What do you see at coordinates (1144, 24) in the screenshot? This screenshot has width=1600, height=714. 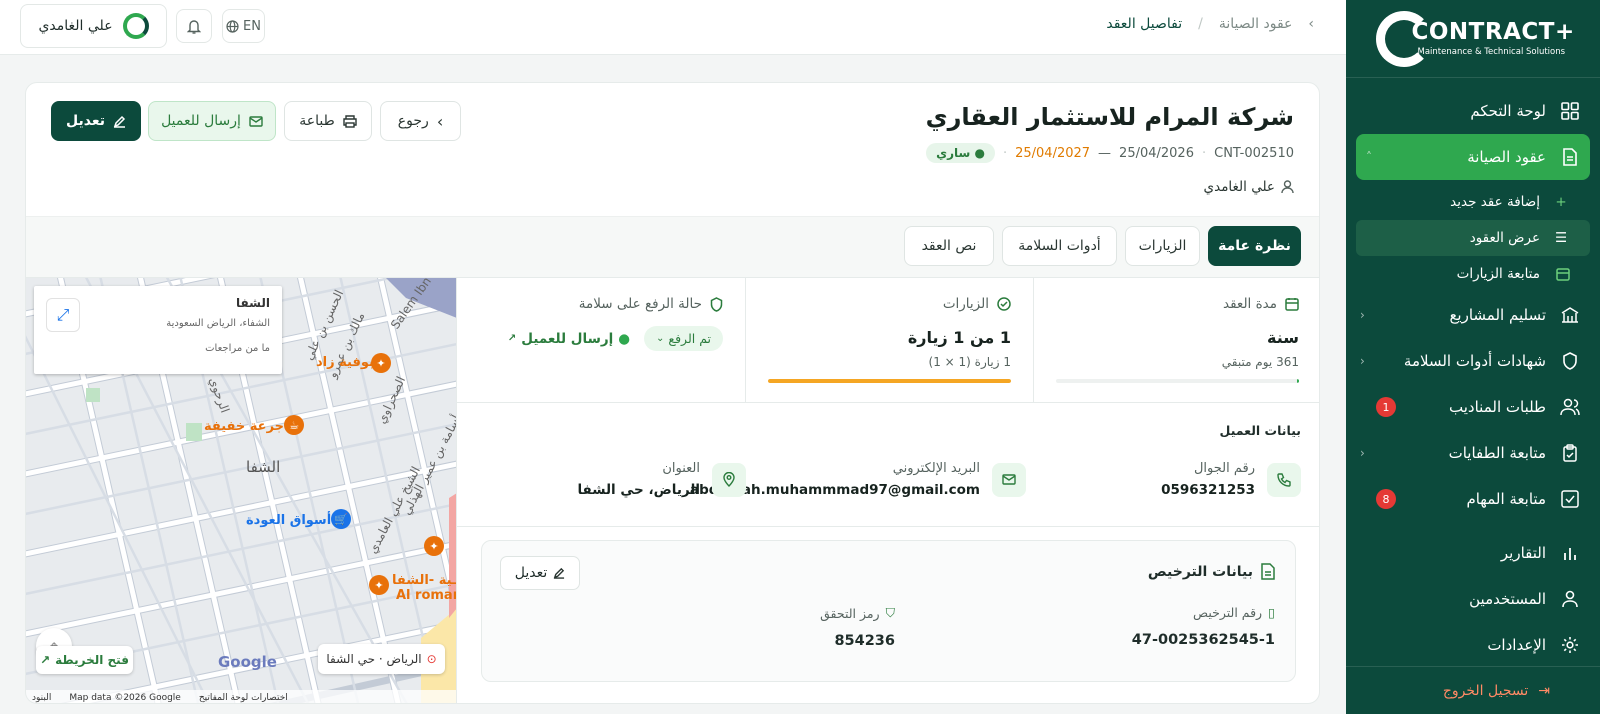 I see `breadcrumb-current: تفاصيل العقد` at bounding box center [1144, 24].